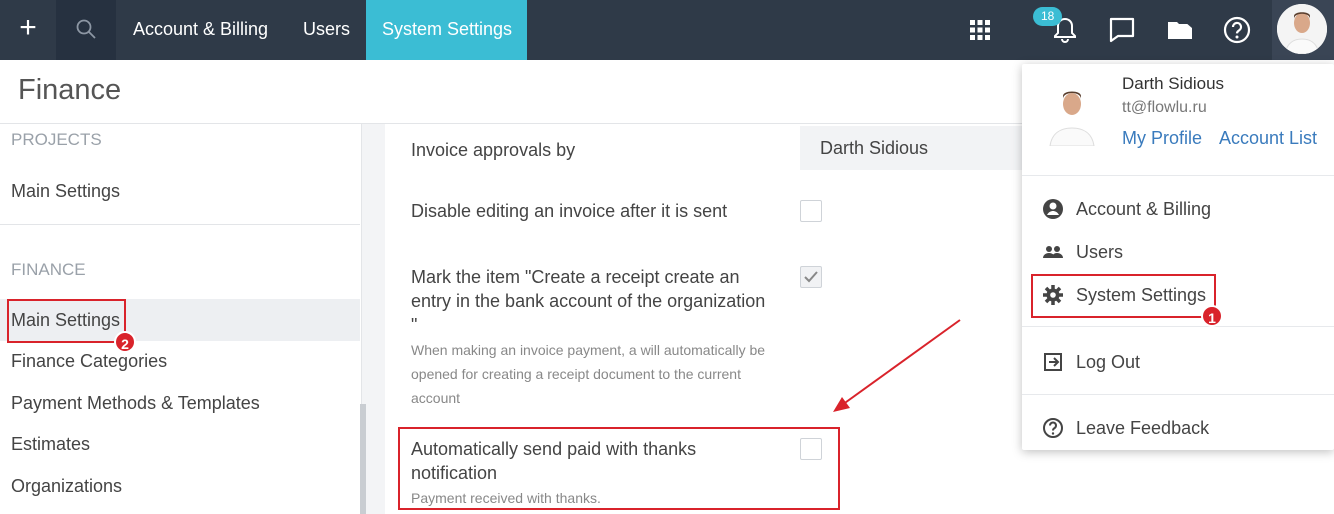  Describe the element at coordinates (48, 269) in the screenshot. I see `sidebar-section-finance: FINANCE` at that location.